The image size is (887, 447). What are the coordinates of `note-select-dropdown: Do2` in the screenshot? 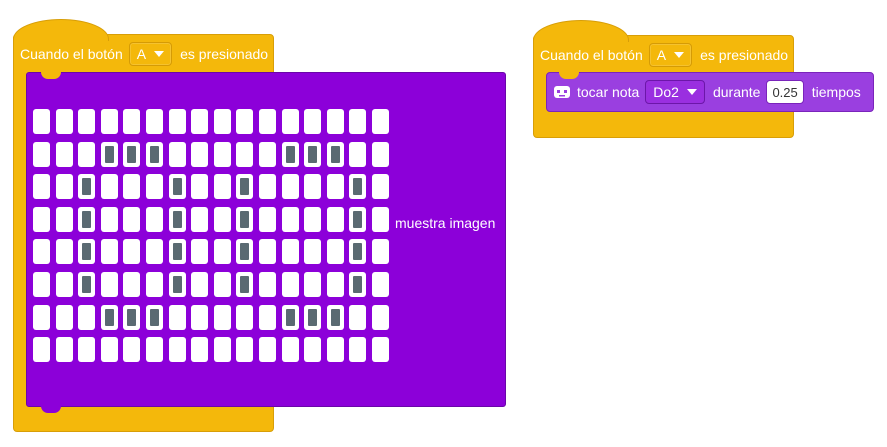 It's located at (675, 92).